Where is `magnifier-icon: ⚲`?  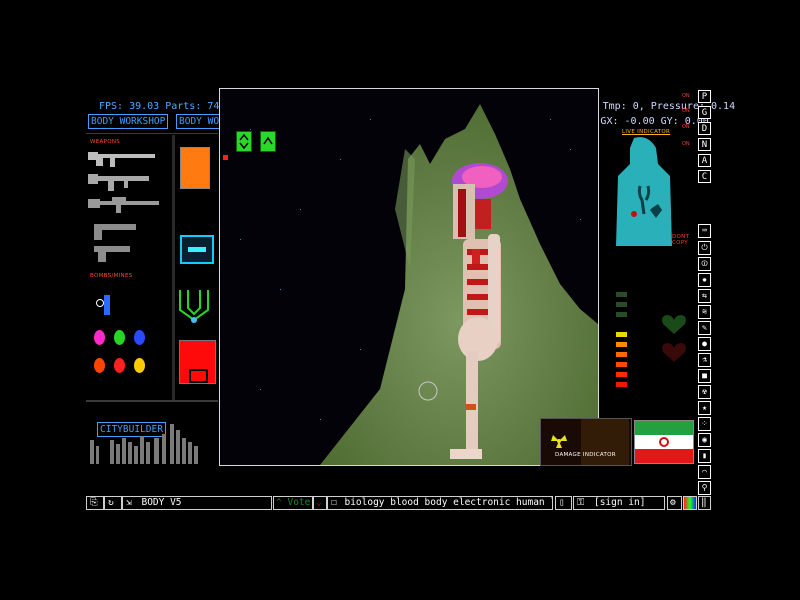
magnifier-icon: ⚲ is located at coordinates (704, 488).